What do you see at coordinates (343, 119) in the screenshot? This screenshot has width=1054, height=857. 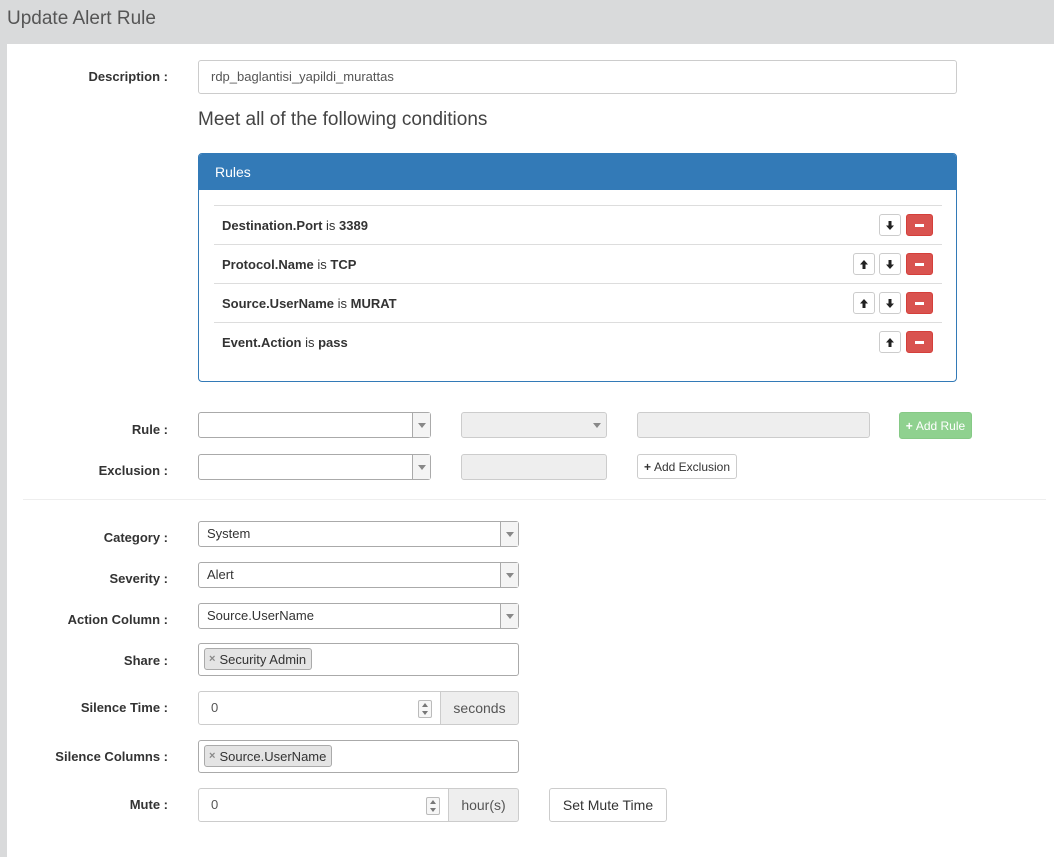 I see `conditions-heading: Meet all of the following conditions` at bounding box center [343, 119].